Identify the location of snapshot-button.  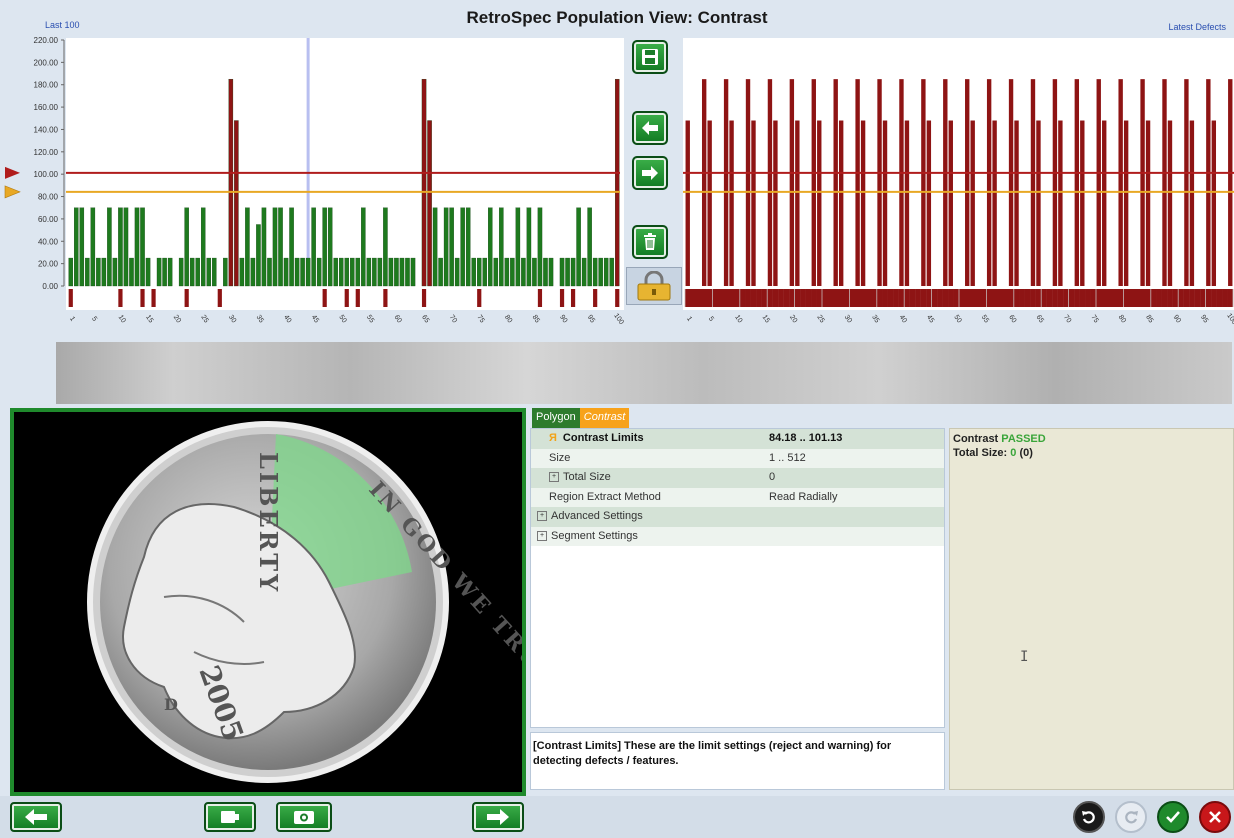
(304, 817).